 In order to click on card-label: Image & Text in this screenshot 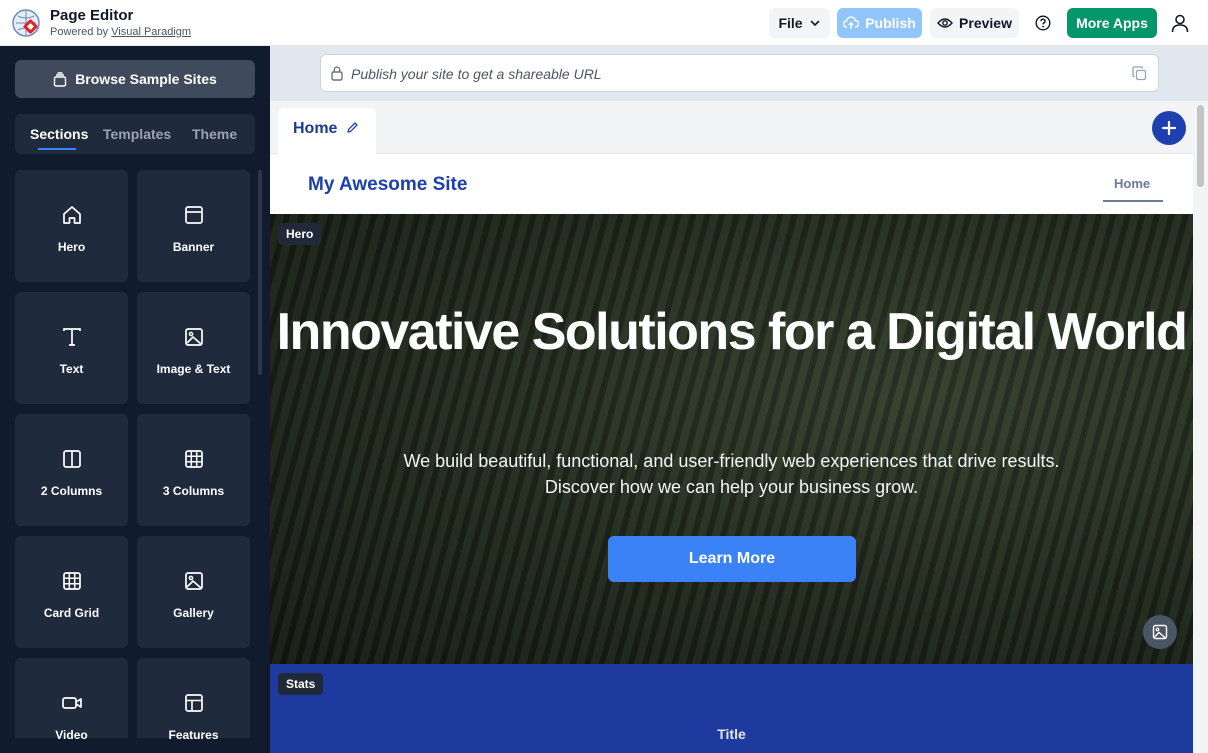, I will do `click(193, 369)`.